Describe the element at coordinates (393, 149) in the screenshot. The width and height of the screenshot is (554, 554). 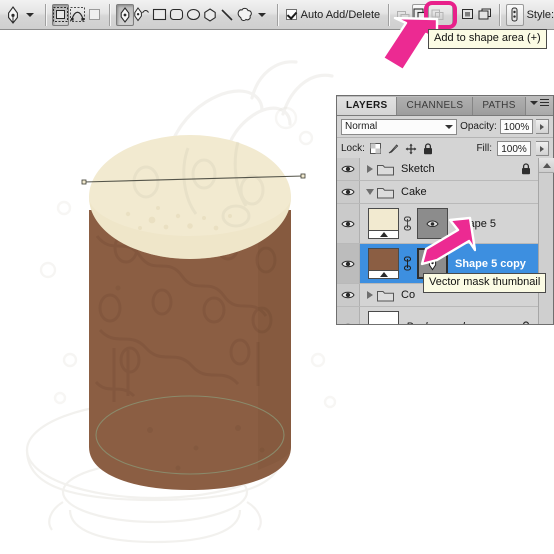
I see `lock-image-pixels-icon` at that location.